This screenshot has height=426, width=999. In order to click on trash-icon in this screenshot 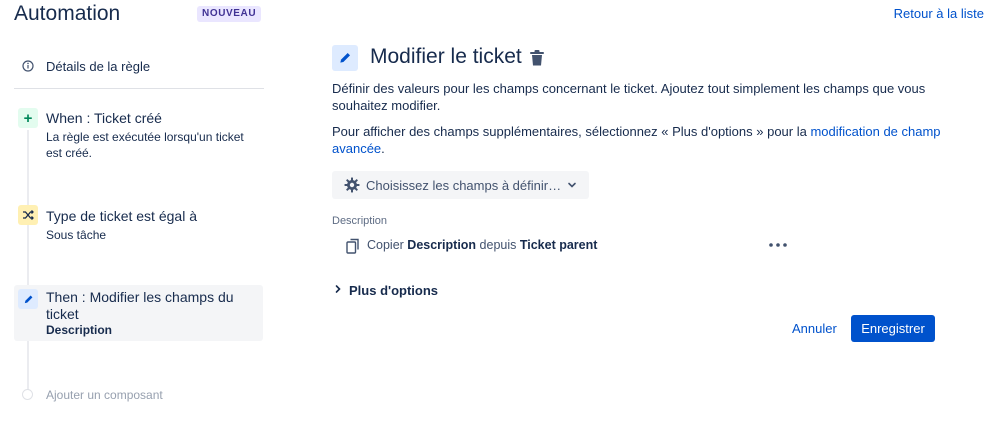, I will do `click(537, 60)`.